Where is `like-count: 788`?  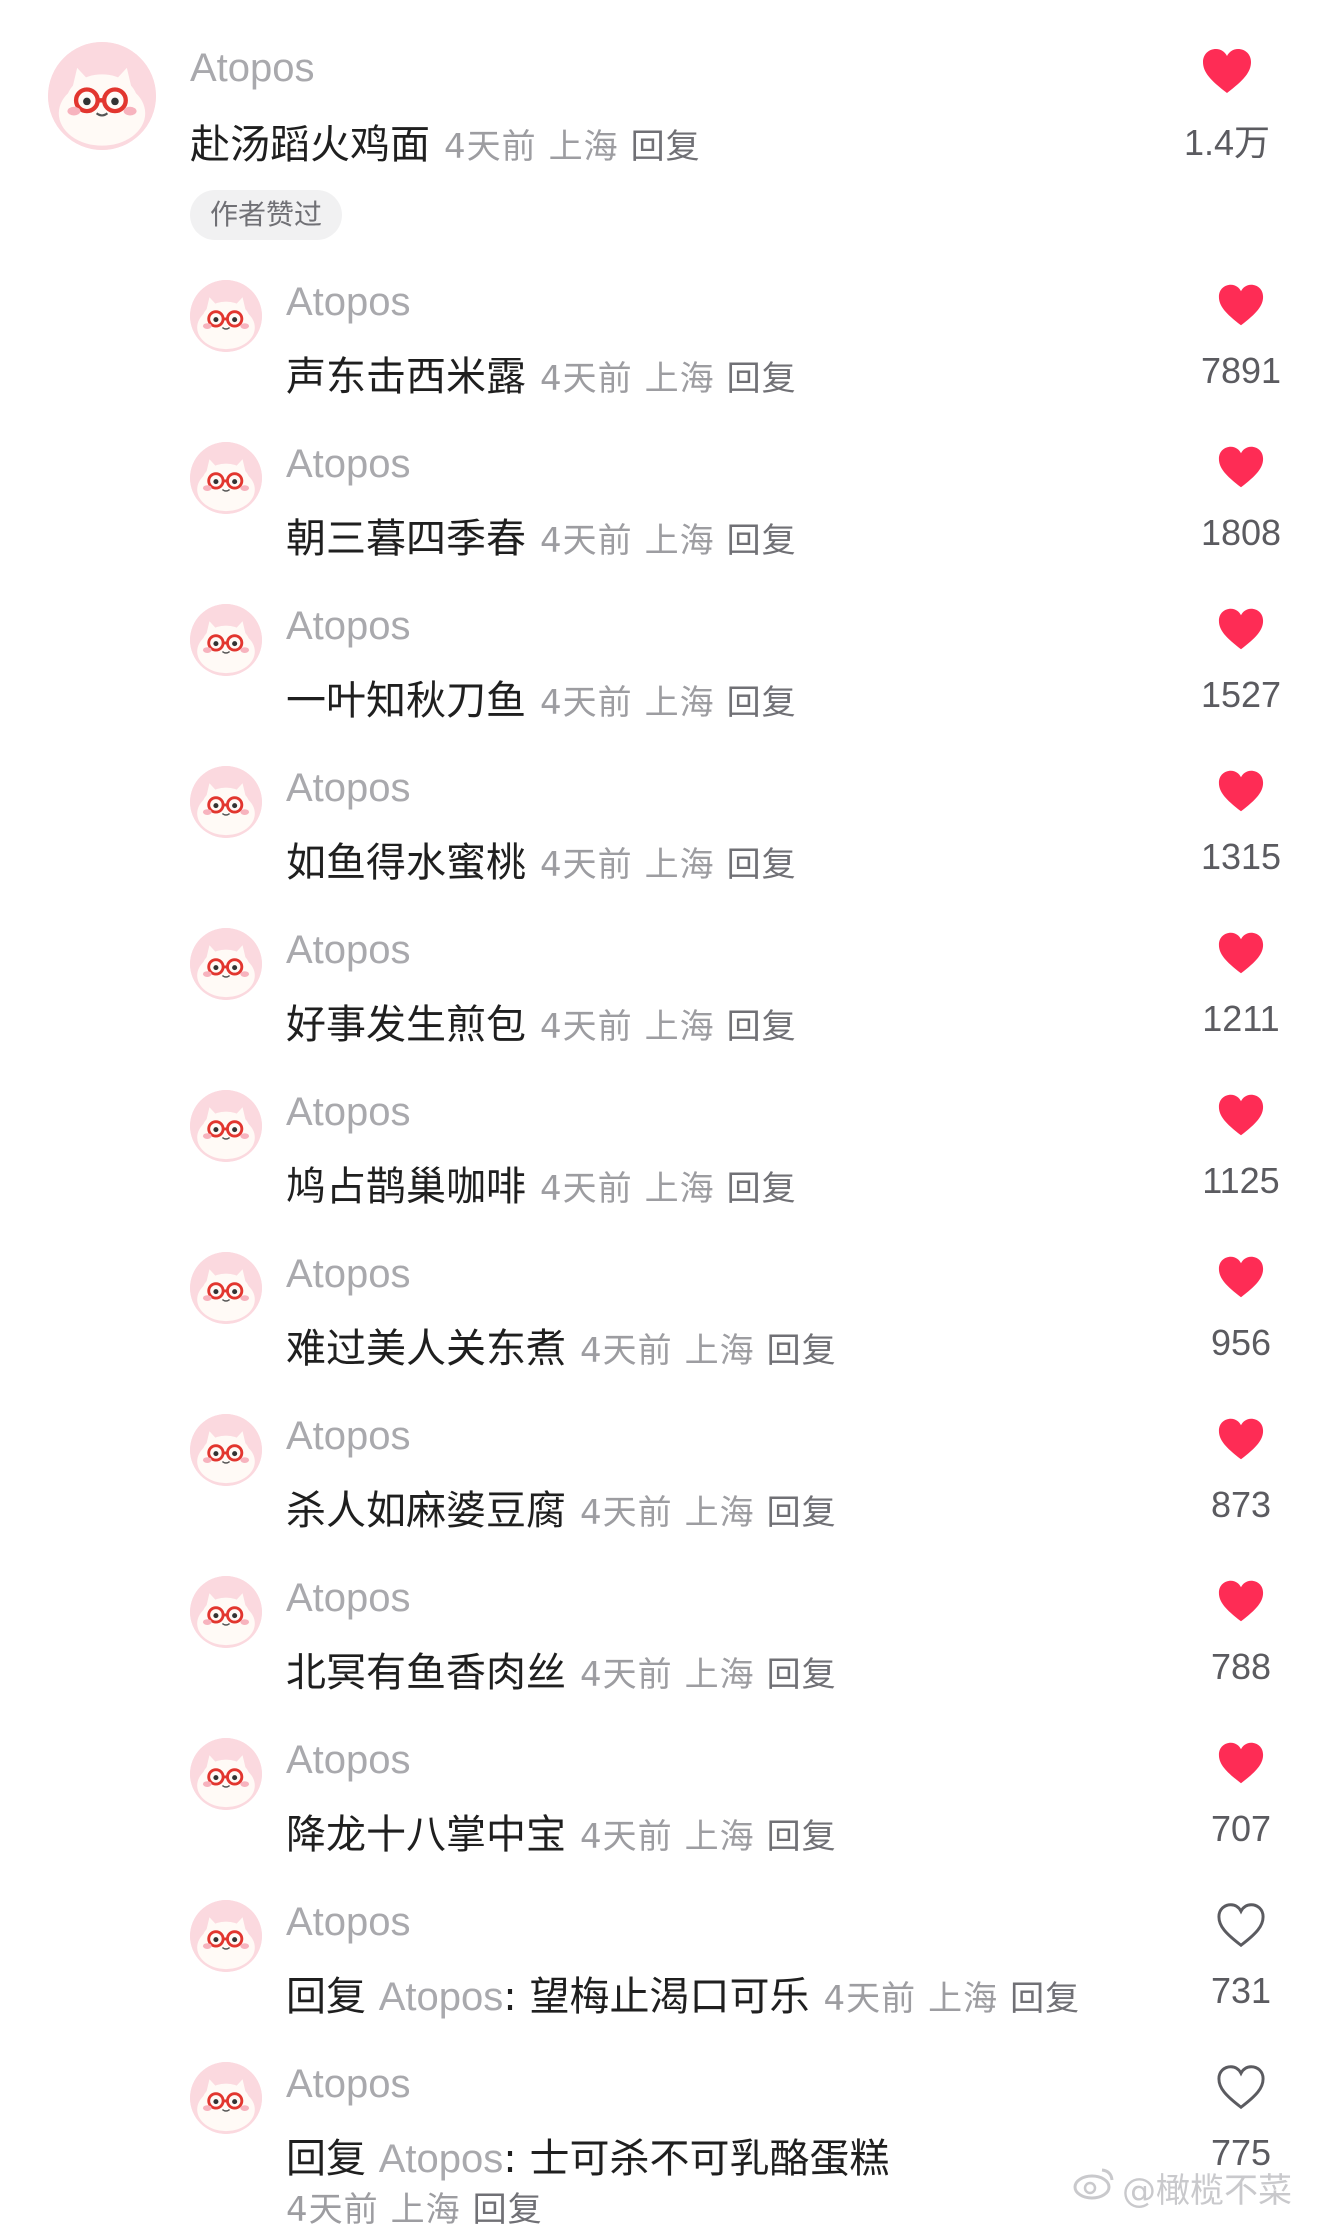
like-count: 788 is located at coordinates (1241, 1666).